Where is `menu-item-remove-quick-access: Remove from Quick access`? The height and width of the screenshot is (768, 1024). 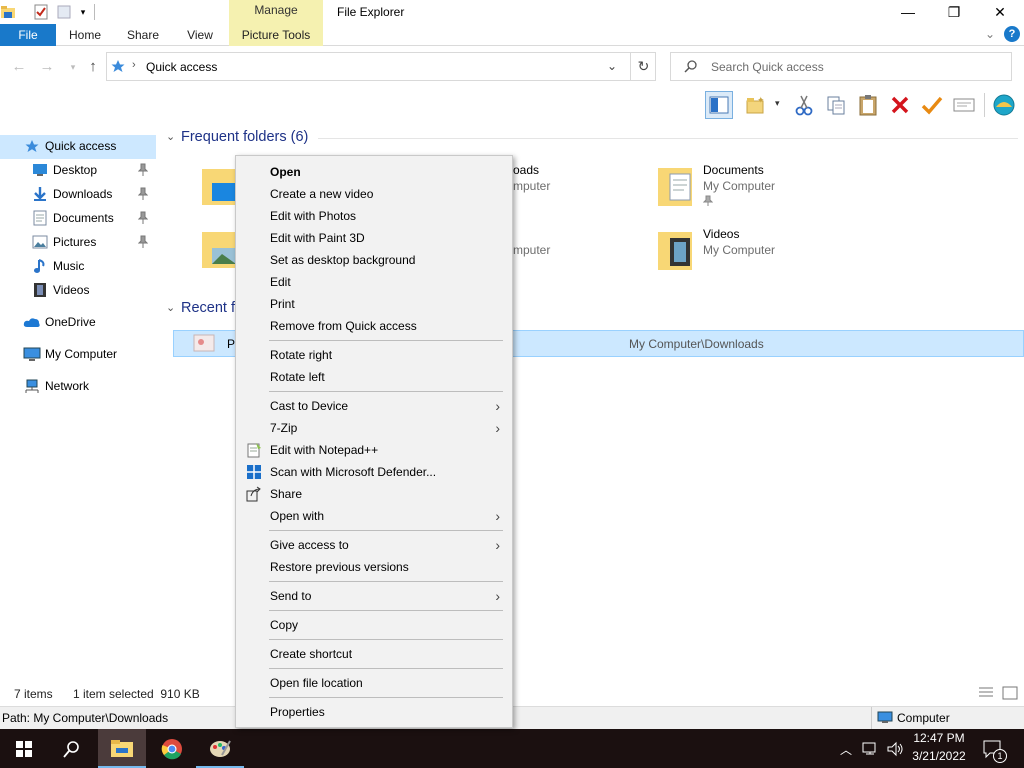
menu-item-remove-quick-access: Remove from Quick access is located at coordinates (374, 326).